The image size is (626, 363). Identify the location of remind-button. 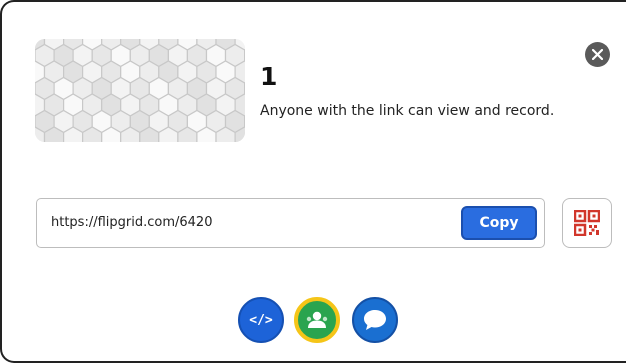
(375, 320).